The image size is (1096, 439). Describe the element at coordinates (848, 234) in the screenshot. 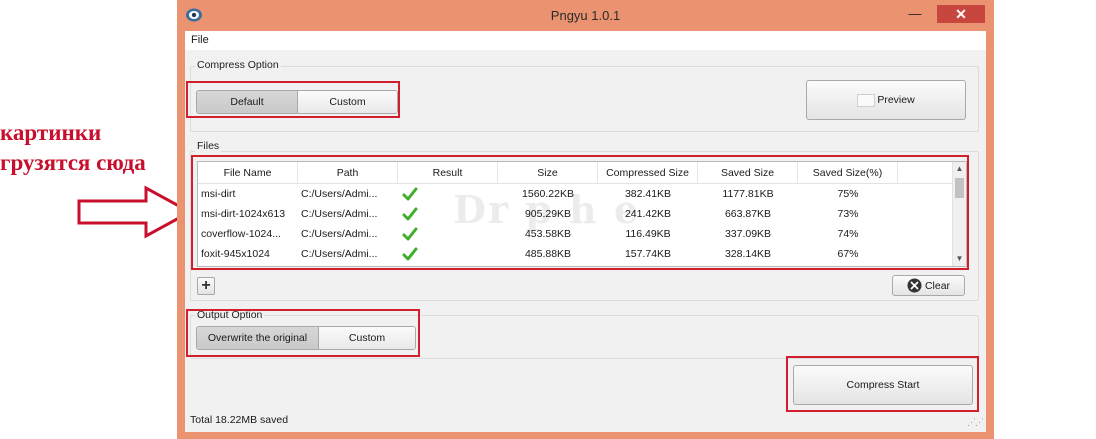

I see `cell-saved-pct: 74%` at that location.